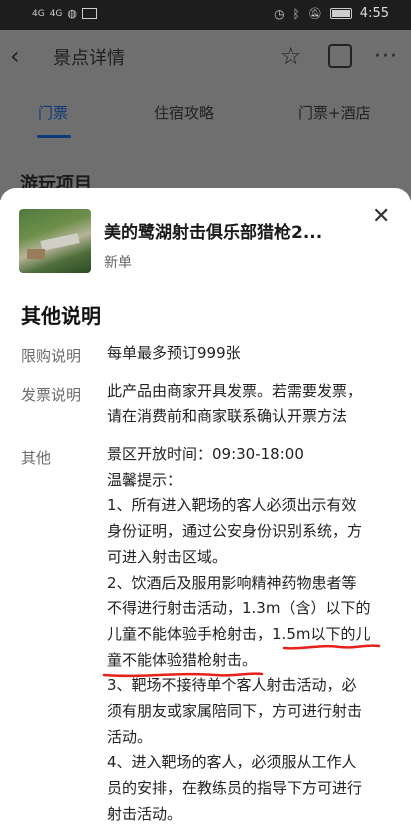 The width and height of the screenshot is (411, 836). Describe the element at coordinates (54, 136) in the screenshot. I see `active-tab-indicator` at that location.